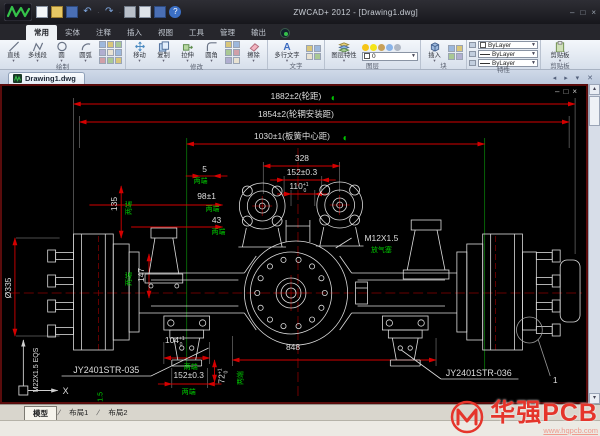  What do you see at coordinates (145, 12) in the screenshot?
I see `preview-icon` at bounding box center [145, 12].